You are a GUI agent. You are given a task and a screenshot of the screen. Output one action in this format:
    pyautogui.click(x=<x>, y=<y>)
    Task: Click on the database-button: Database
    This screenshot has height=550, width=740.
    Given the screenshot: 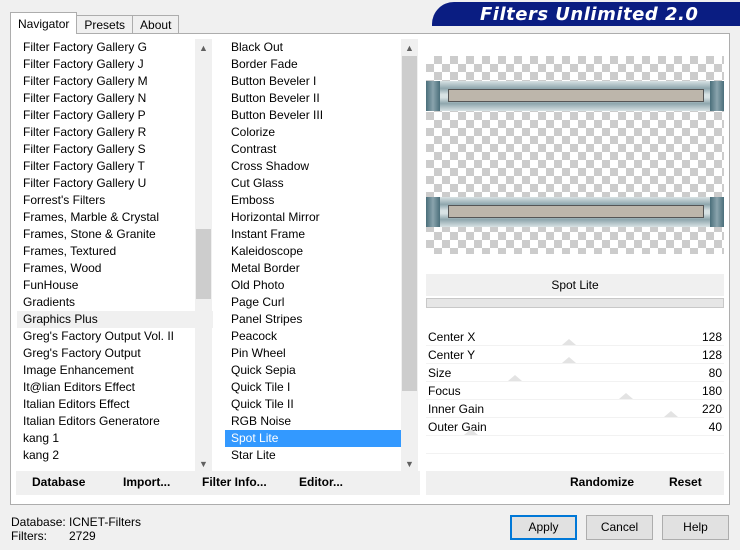 What is the action you would take?
    pyautogui.click(x=58, y=482)
    